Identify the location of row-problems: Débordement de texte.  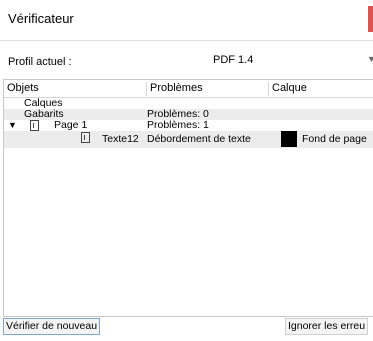
(199, 139).